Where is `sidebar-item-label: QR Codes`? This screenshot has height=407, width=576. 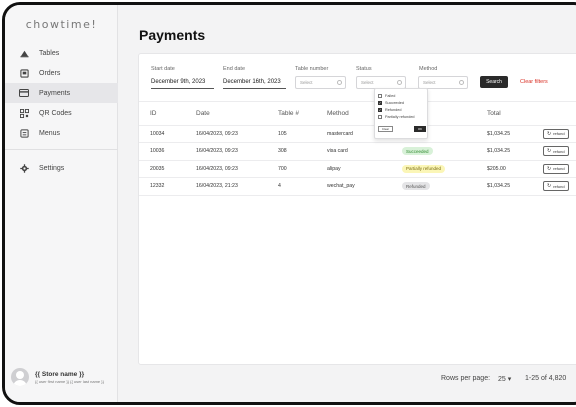 sidebar-item-label: QR Codes is located at coordinates (55, 113).